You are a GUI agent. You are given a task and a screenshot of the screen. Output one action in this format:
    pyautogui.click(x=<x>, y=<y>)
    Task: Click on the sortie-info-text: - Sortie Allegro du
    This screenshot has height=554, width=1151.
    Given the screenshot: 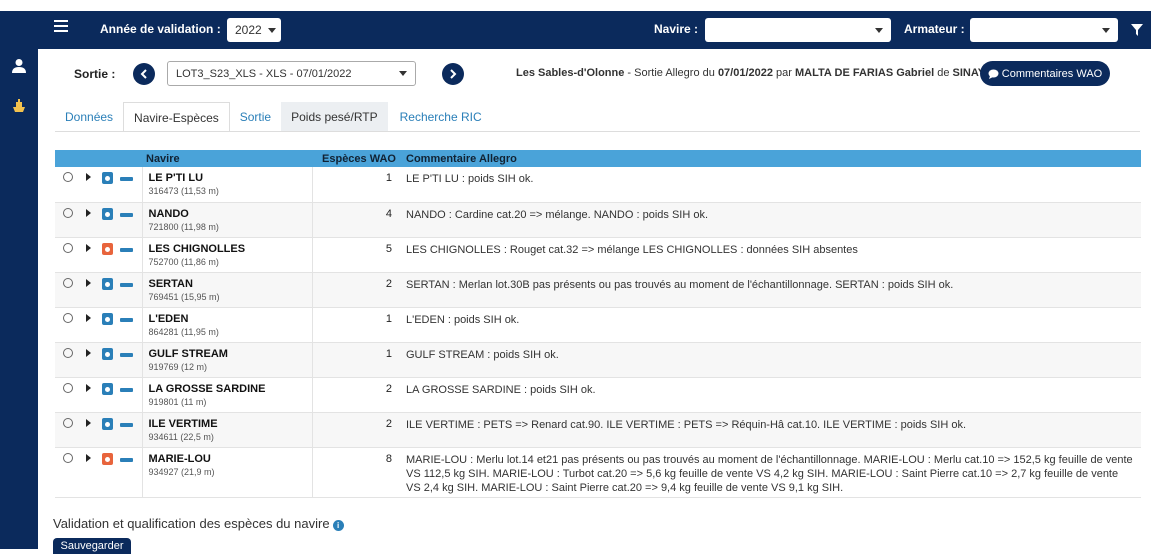 What is the action you would take?
    pyautogui.click(x=671, y=73)
    